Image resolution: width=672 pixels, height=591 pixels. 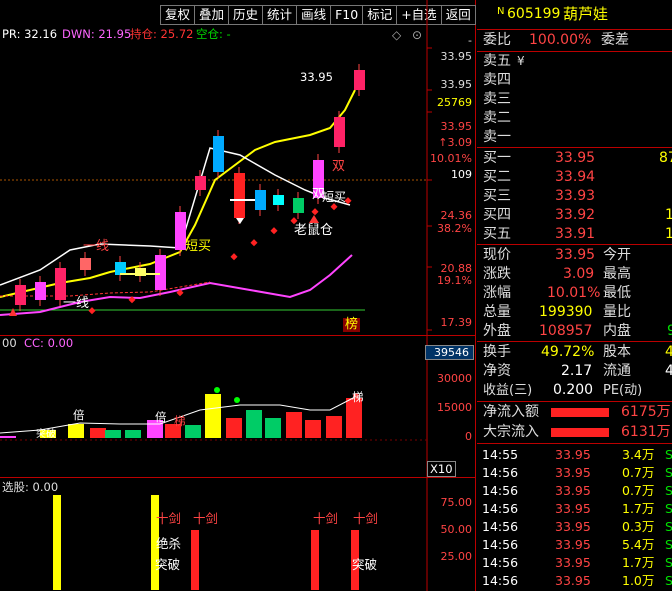 What do you see at coordinates (497, 196) in the screenshot?
I see `bid-label: 买三` at bounding box center [497, 196].